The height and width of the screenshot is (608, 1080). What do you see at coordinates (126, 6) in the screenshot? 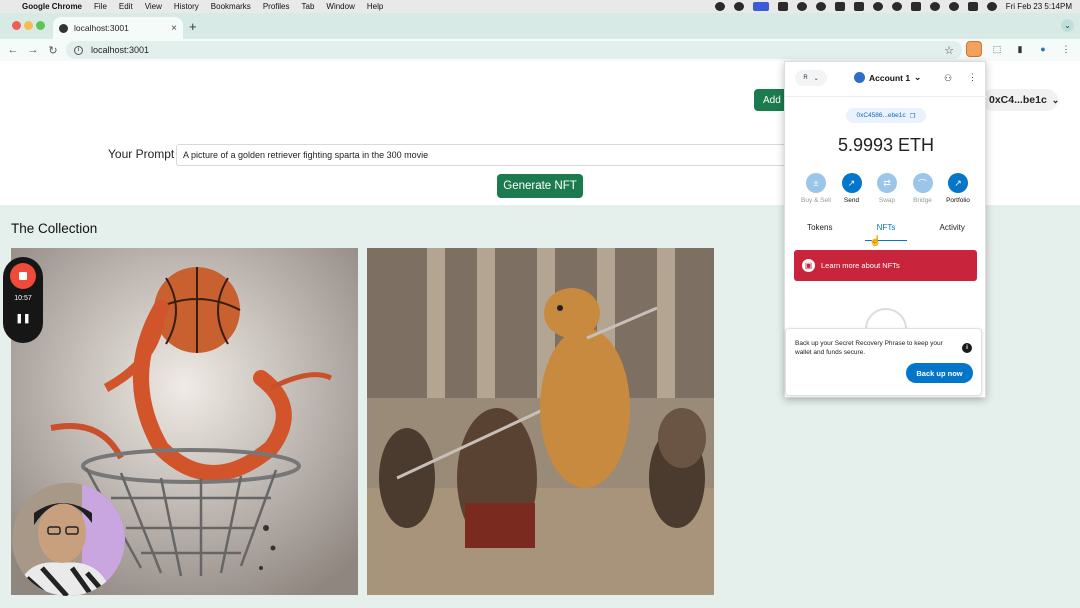
I see `menu-edit: Edit` at bounding box center [126, 6].